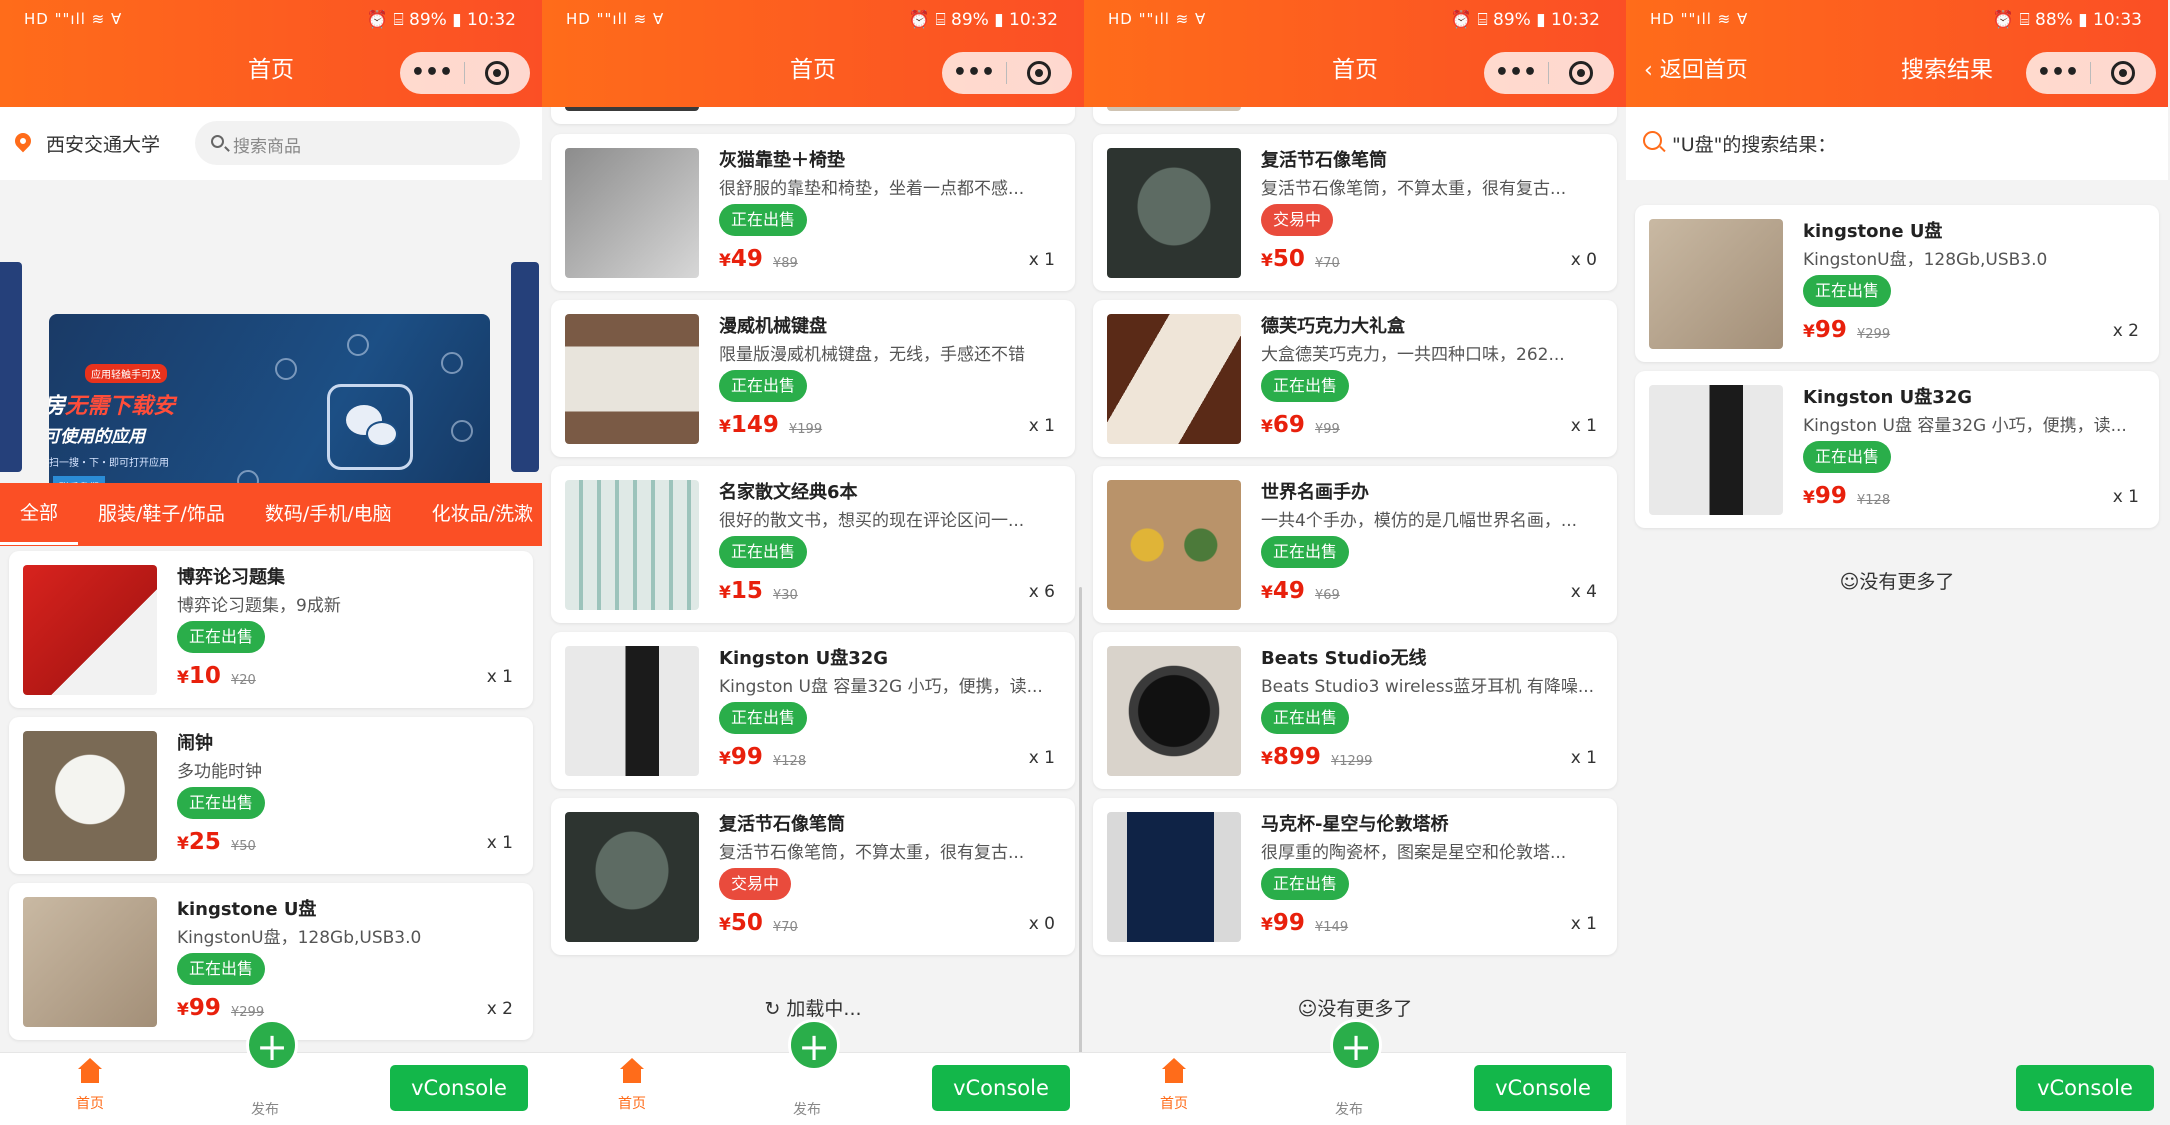 The image size is (2170, 1125). What do you see at coordinates (204, 1008) in the screenshot?
I see `price-value: 99` at bounding box center [204, 1008].